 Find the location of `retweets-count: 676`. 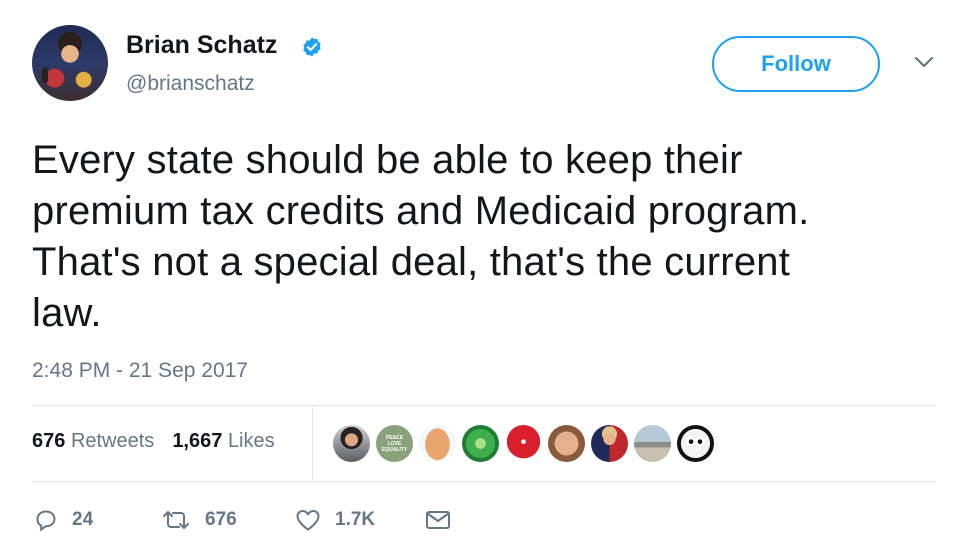

retweets-count: 676 is located at coordinates (49, 441).